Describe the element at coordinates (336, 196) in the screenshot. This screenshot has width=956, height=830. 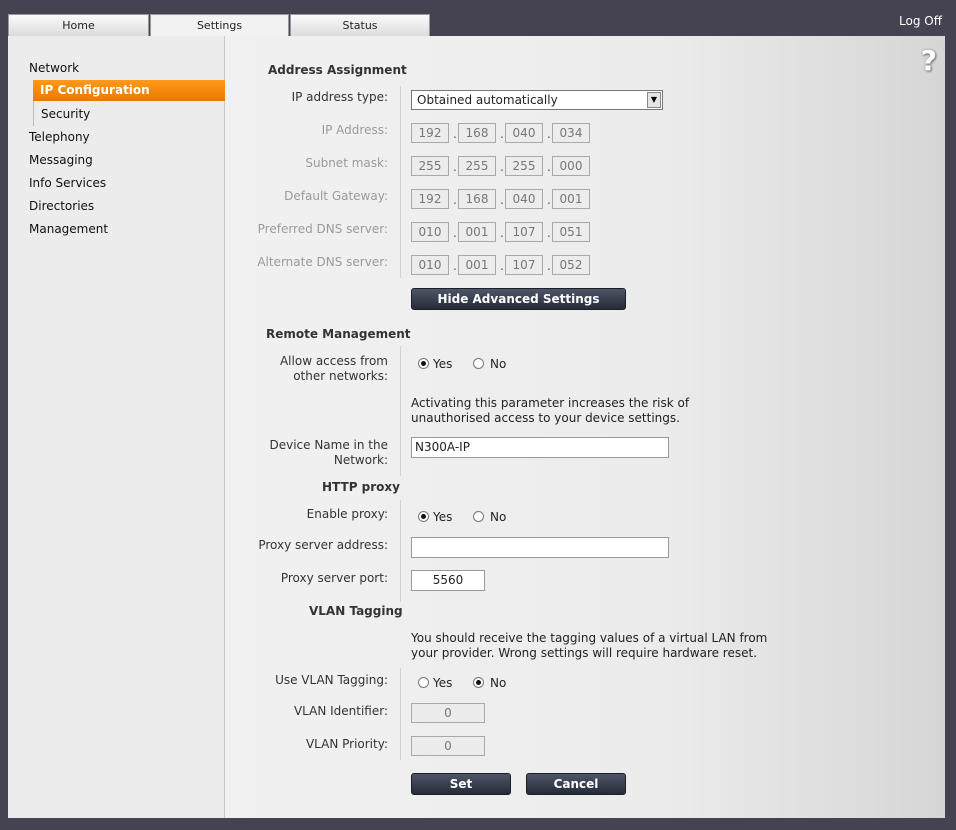
I see `default-gateway-label: Default Gateway:` at that location.